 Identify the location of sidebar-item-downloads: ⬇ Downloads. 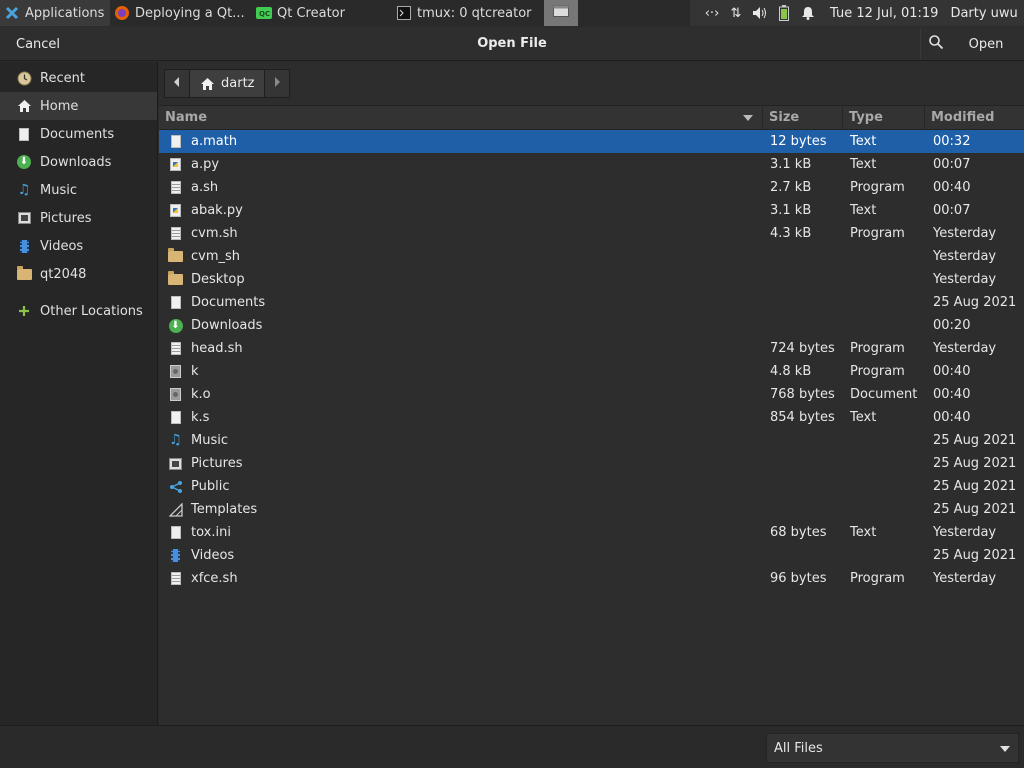
(78, 162).